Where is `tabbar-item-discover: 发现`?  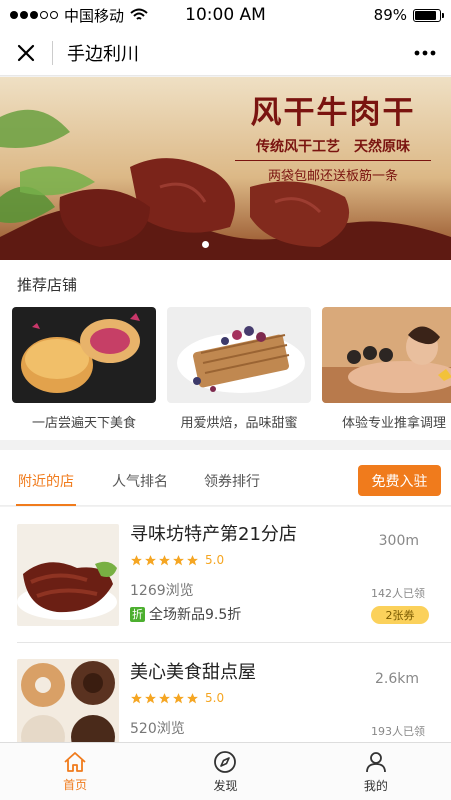
tabbar-item-discover: 发现 is located at coordinates (225, 771).